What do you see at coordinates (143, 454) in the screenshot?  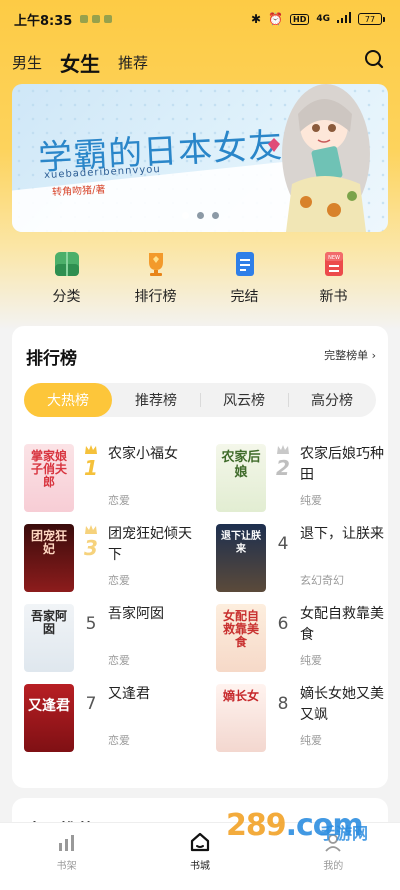 I see `book-title: 农家小福女` at bounding box center [143, 454].